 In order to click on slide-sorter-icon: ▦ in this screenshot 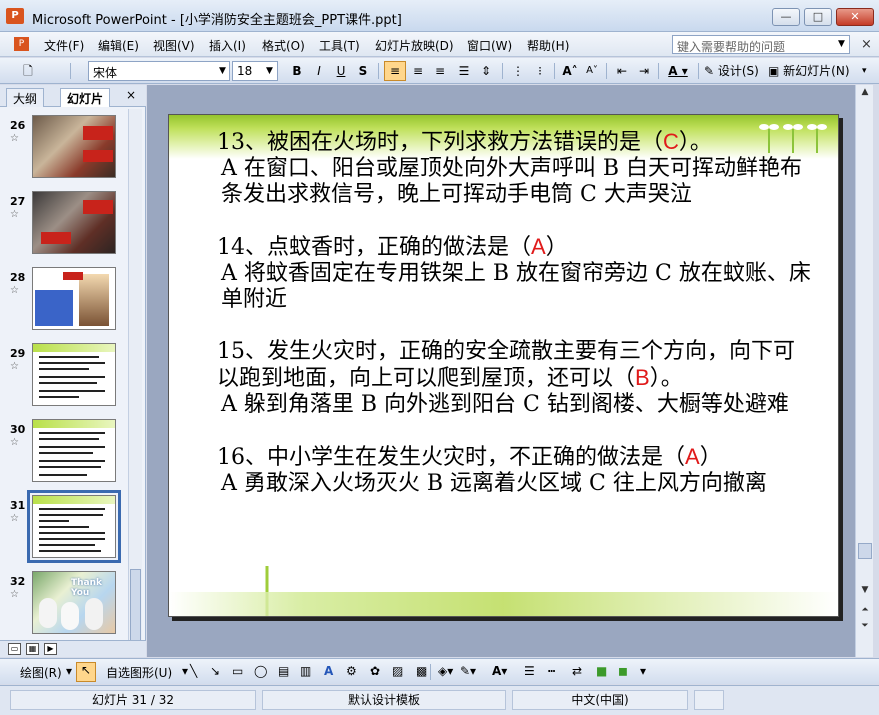, I will do `click(32, 649)`.